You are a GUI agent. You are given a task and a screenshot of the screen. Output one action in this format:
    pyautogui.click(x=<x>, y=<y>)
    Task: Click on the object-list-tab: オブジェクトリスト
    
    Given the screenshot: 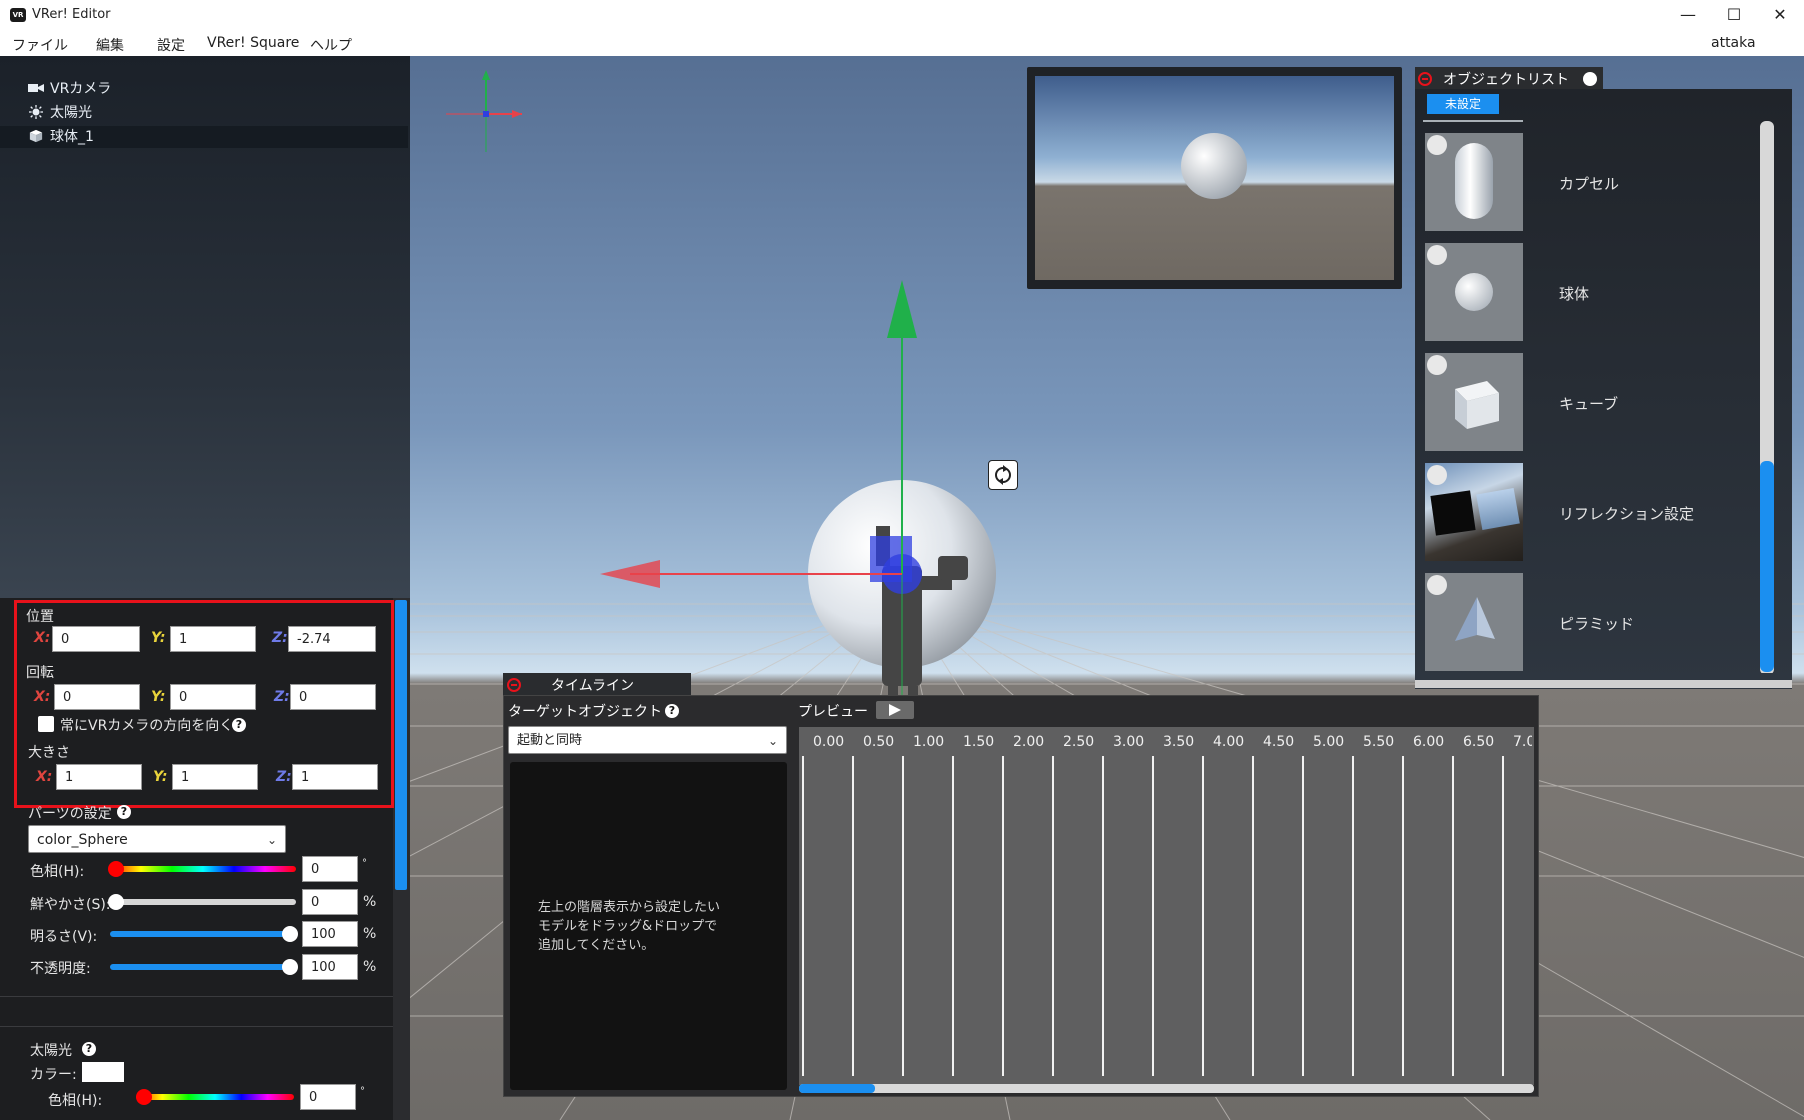 What is the action you would take?
    pyautogui.click(x=1509, y=79)
    